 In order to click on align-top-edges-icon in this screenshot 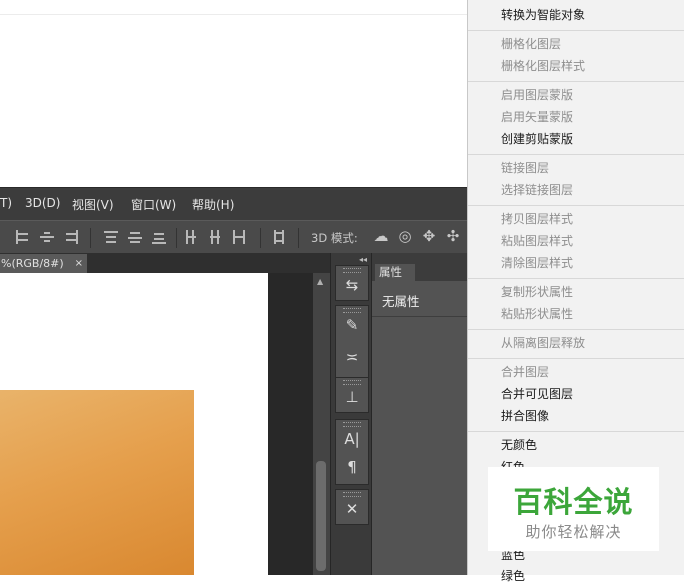, I will do `click(23, 237)`.